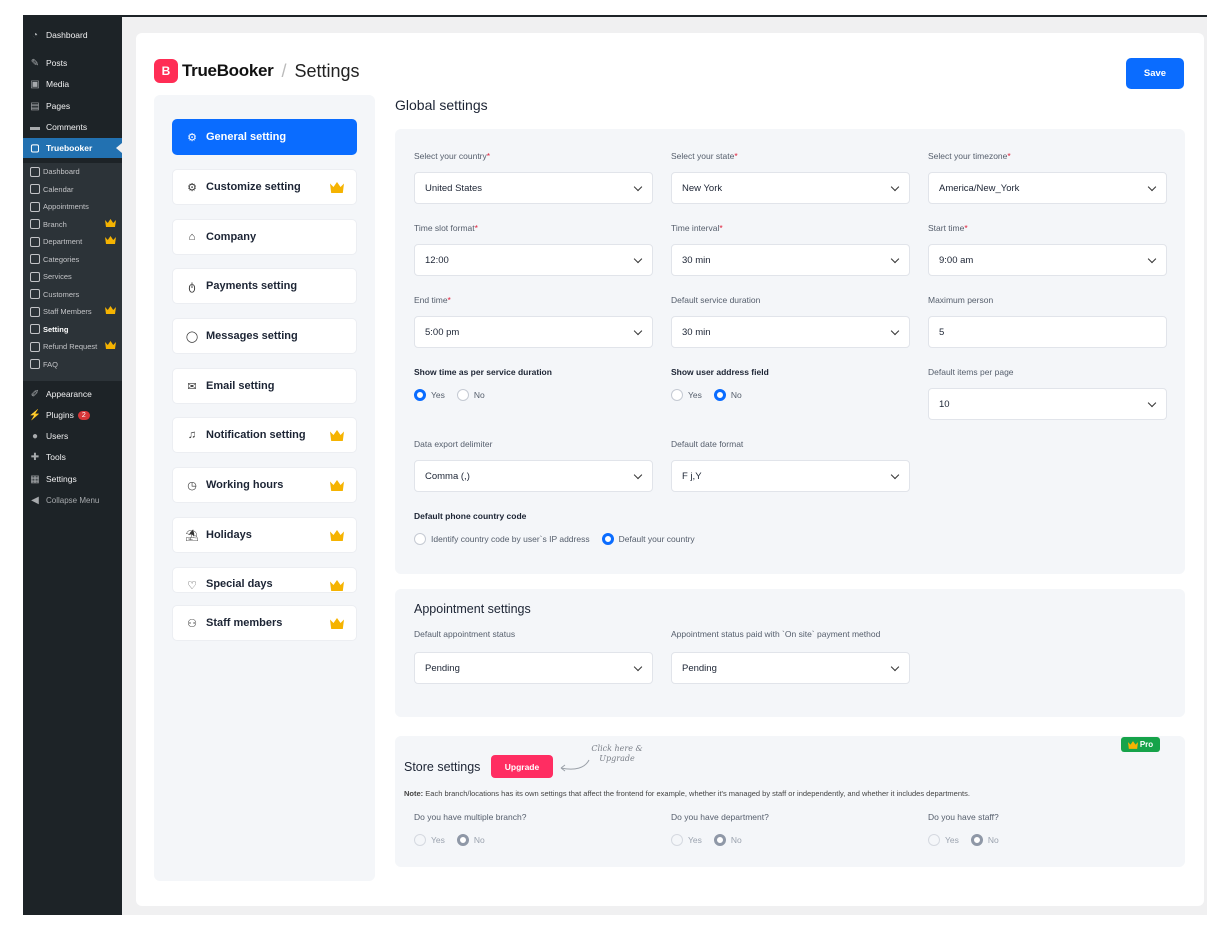  I want to click on wp-menu-appearance: ✐ Appearance, so click(72, 394).